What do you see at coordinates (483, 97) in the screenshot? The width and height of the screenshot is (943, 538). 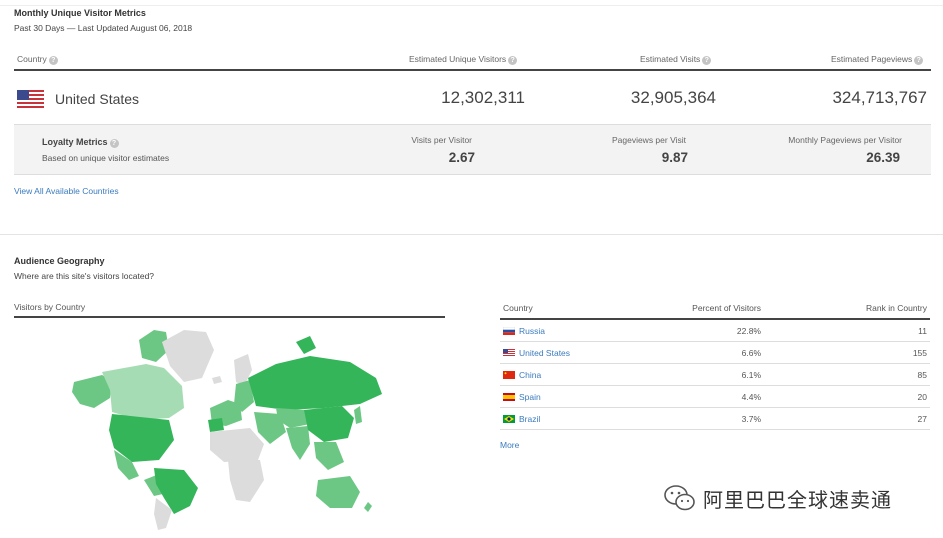 I see `unique-visitors-value: 12,302,311` at bounding box center [483, 97].